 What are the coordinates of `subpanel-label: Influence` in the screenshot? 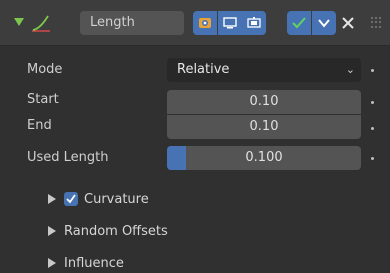 It's located at (94, 263).